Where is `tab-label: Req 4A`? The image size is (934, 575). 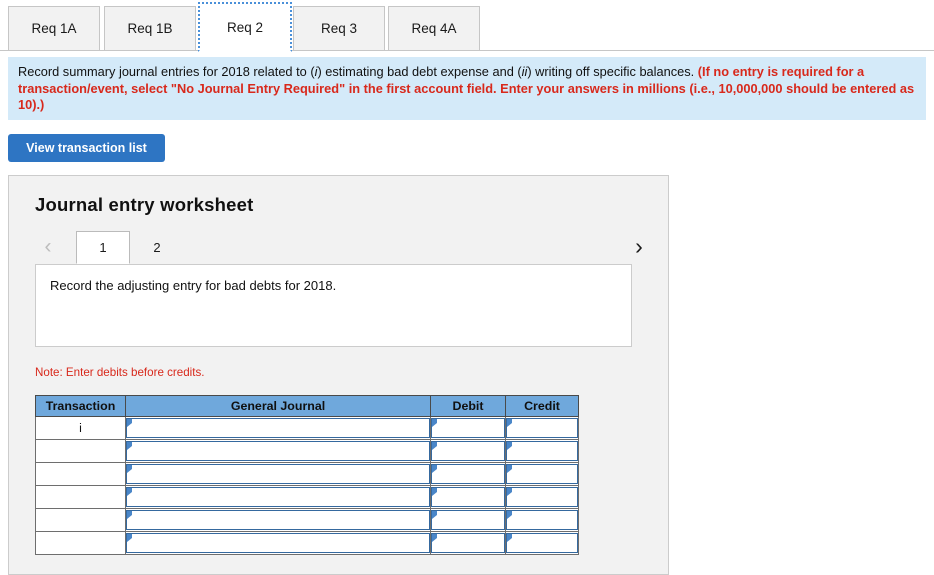 tab-label: Req 4A is located at coordinates (434, 28).